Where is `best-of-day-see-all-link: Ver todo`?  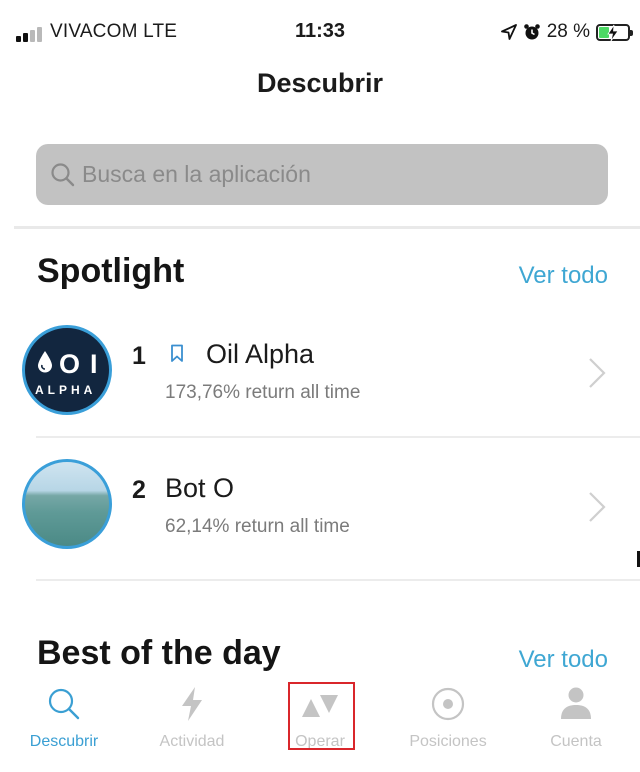 best-of-day-see-all-link: Ver todo is located at coordinates (563, 660).